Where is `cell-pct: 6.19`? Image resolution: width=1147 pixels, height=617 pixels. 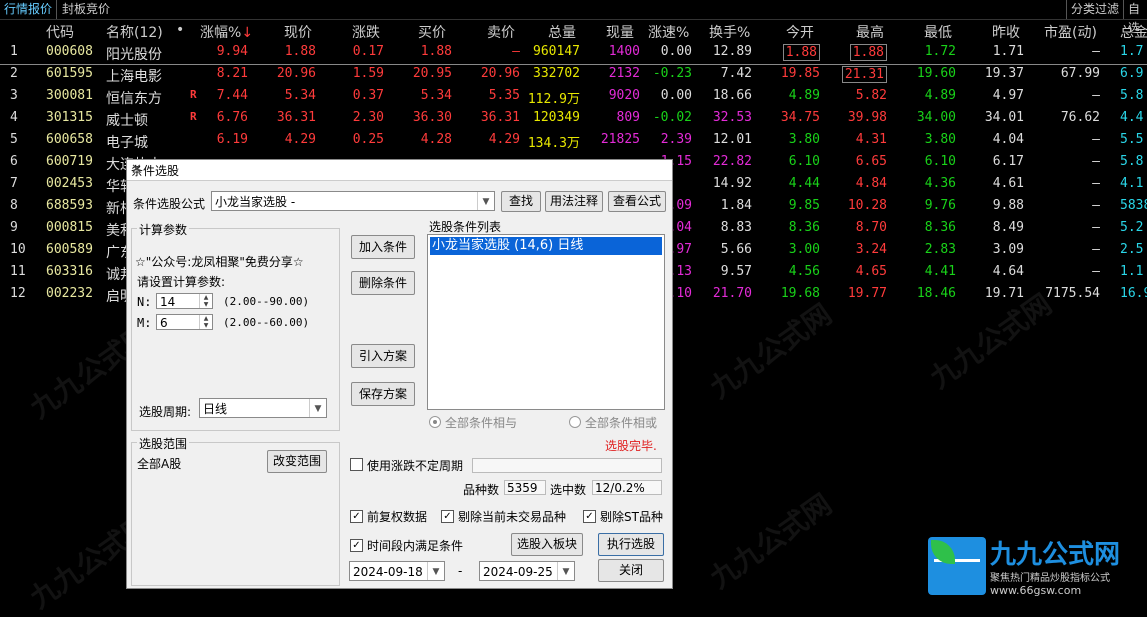 cell-pct: 6.19 is located at coordinates (232, 139).